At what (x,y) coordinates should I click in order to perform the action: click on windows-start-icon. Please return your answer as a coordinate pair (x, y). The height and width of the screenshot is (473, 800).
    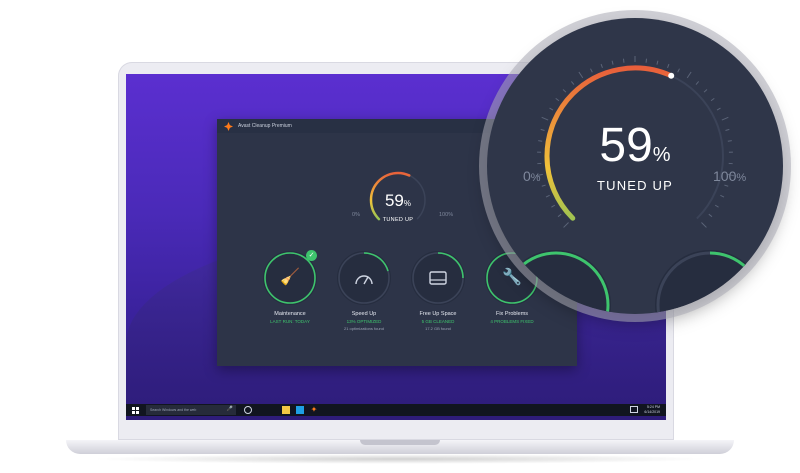
    Looking at the image, I should click on (135, 410).